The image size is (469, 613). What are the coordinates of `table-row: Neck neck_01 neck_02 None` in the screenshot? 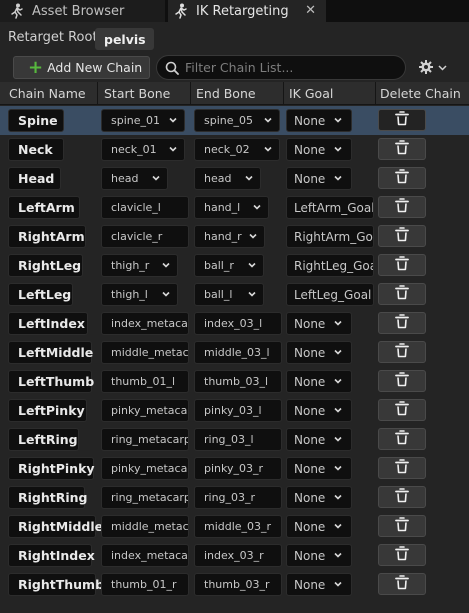 It's located at (234, 149).